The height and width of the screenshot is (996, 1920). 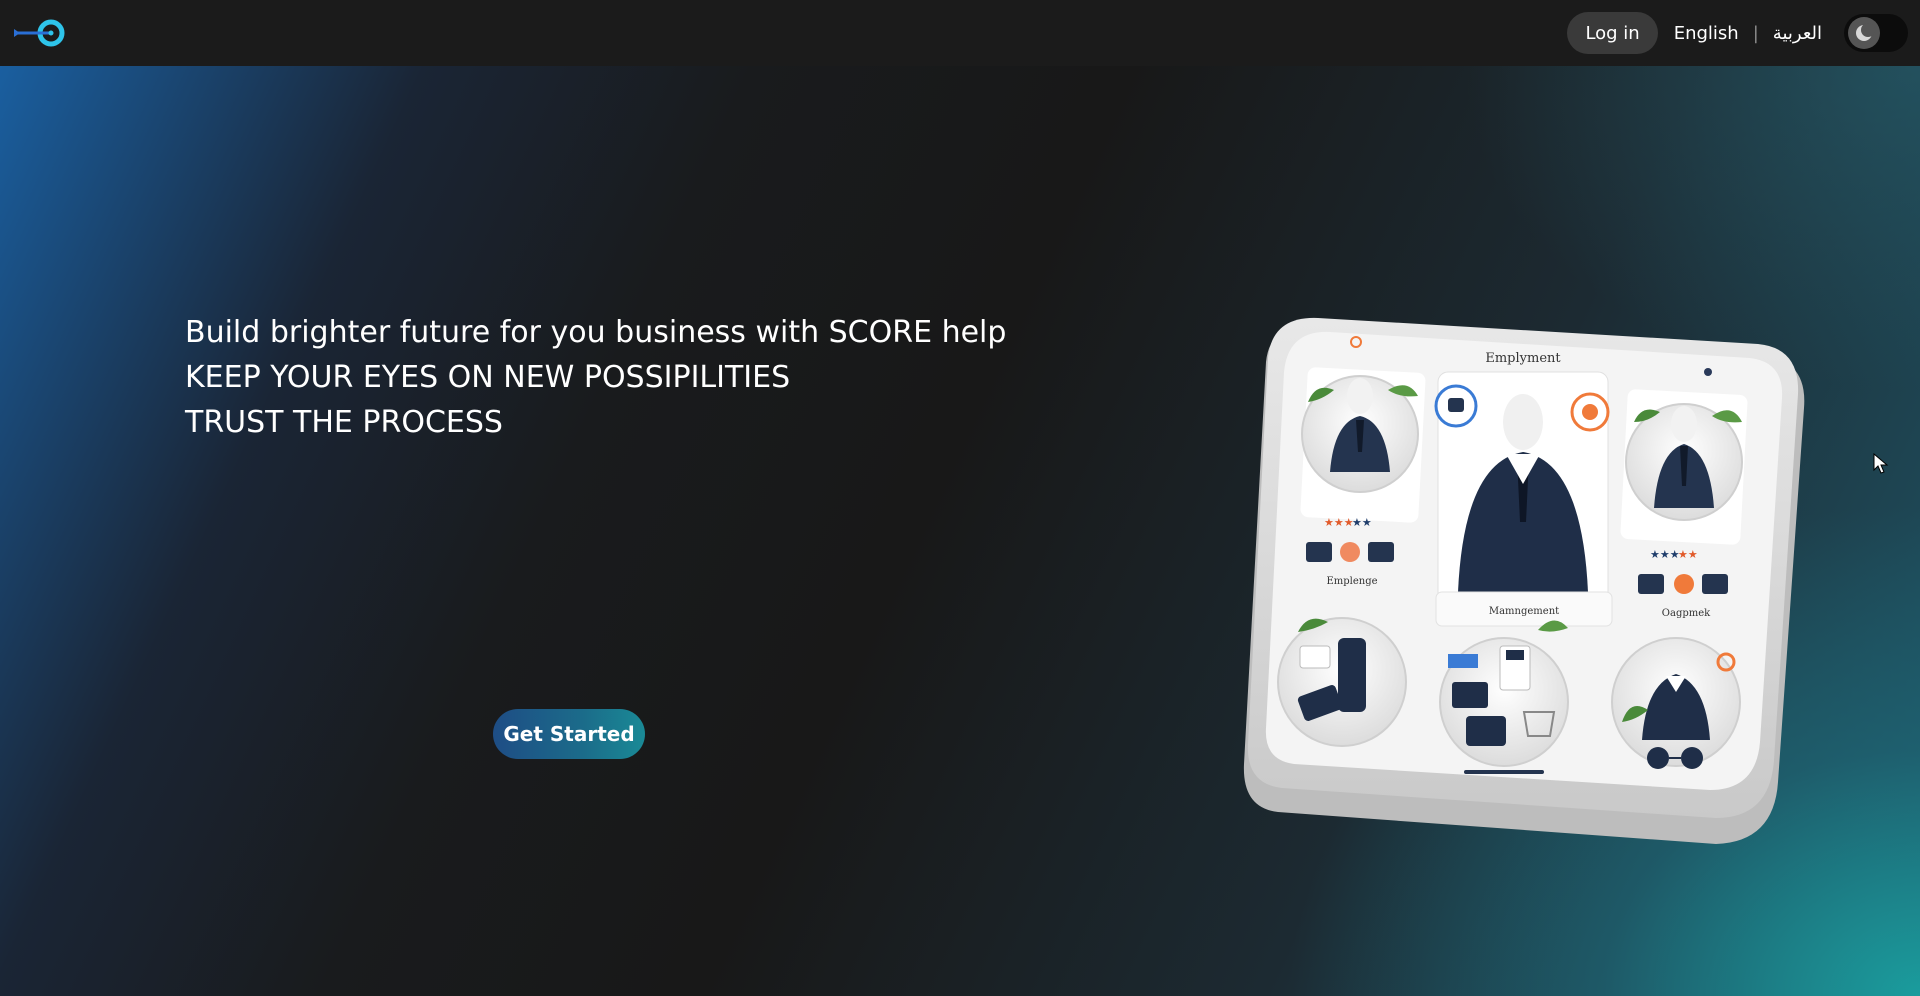 What do you see at coordinates (1686, 613) in the screenshot?
I see `illustration-label-3: Oagpmek` at bounding box center [1686, 613].